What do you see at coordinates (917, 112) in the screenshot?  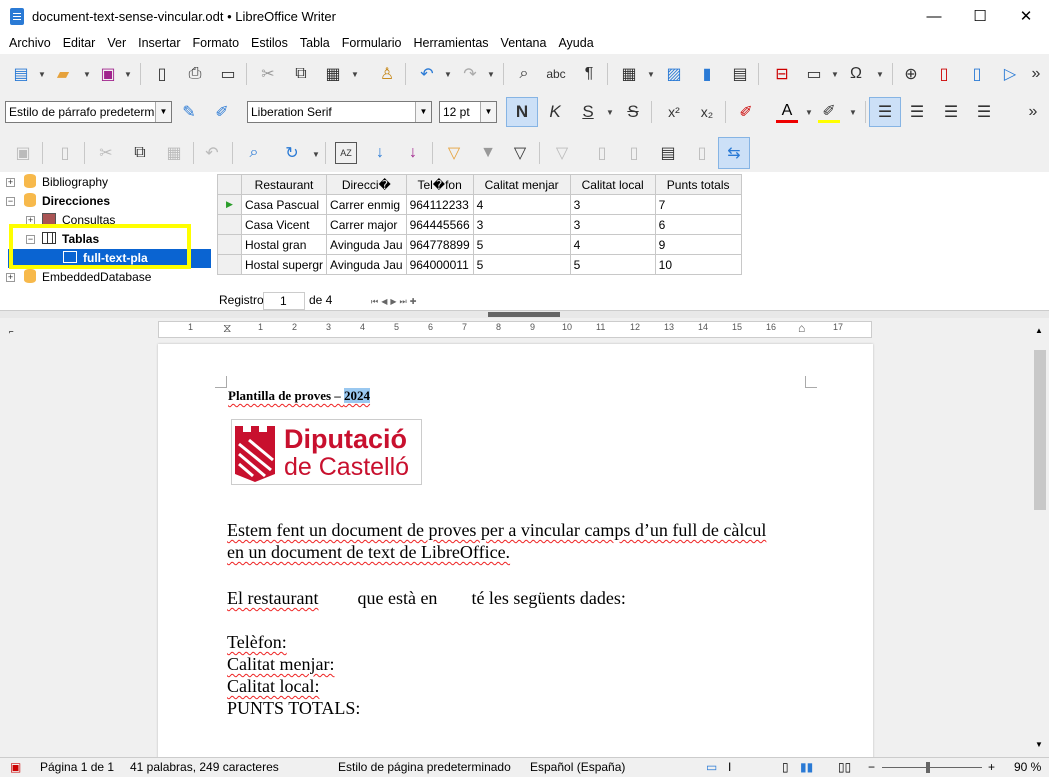 I see `align-center-icon: ☰` at bounding box center [917, 112].